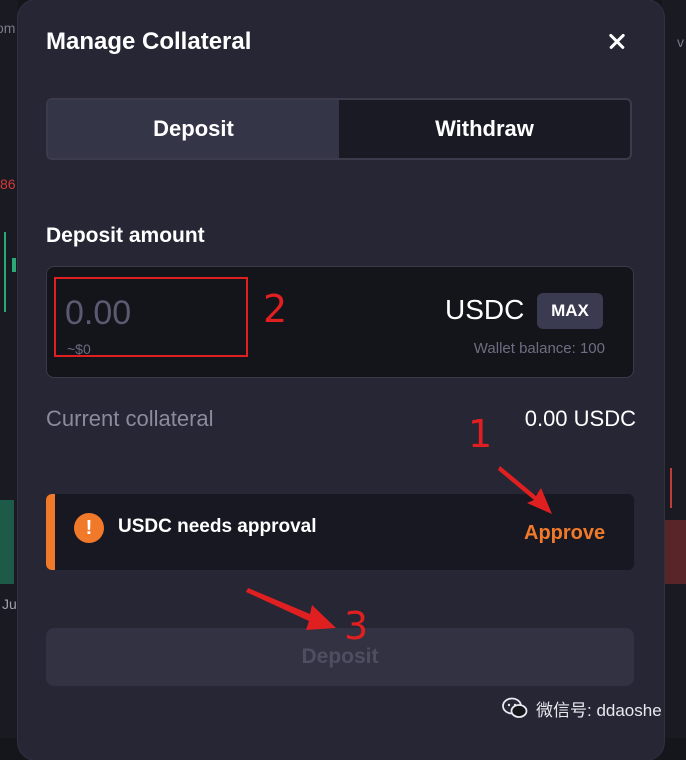 The width and height of the screenshot is (686, 760). Describe the element at coordinates (8, 28) in the screenshot. I see `background-text-fragment: om` at that location.